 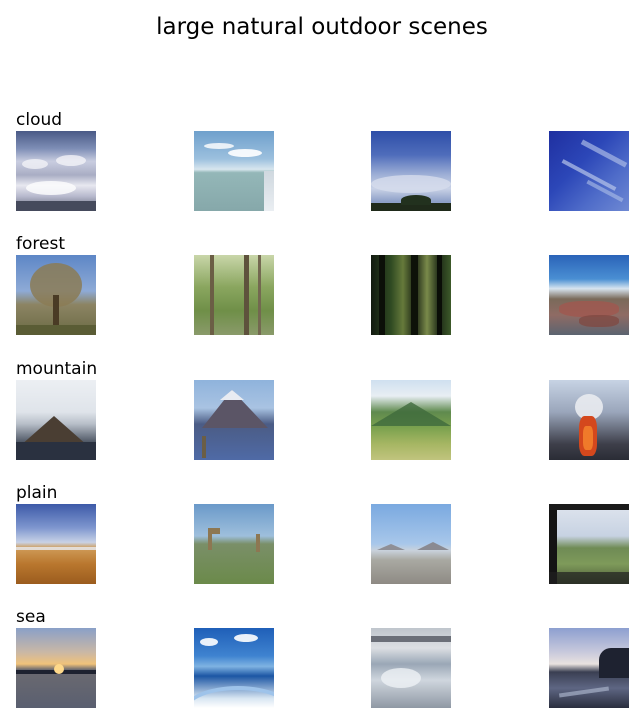 I want to click on row-label-plain: plain, so click(x=37, y=493).